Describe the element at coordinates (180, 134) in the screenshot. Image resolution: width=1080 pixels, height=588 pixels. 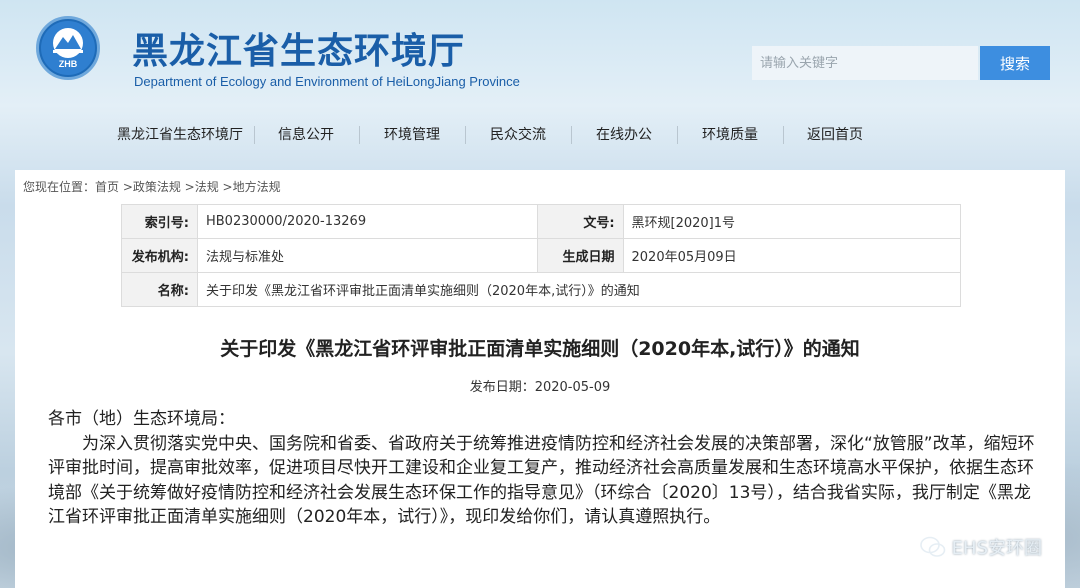
I see `nav-item-home-dept: 黑龙江省生态环境厅` at that location.